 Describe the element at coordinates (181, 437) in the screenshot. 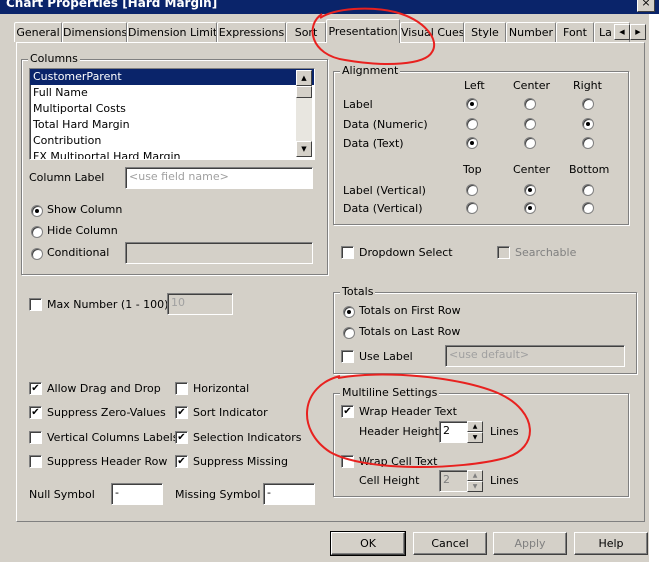

I see `selection-indicators-checkbox: ✔` at that location.